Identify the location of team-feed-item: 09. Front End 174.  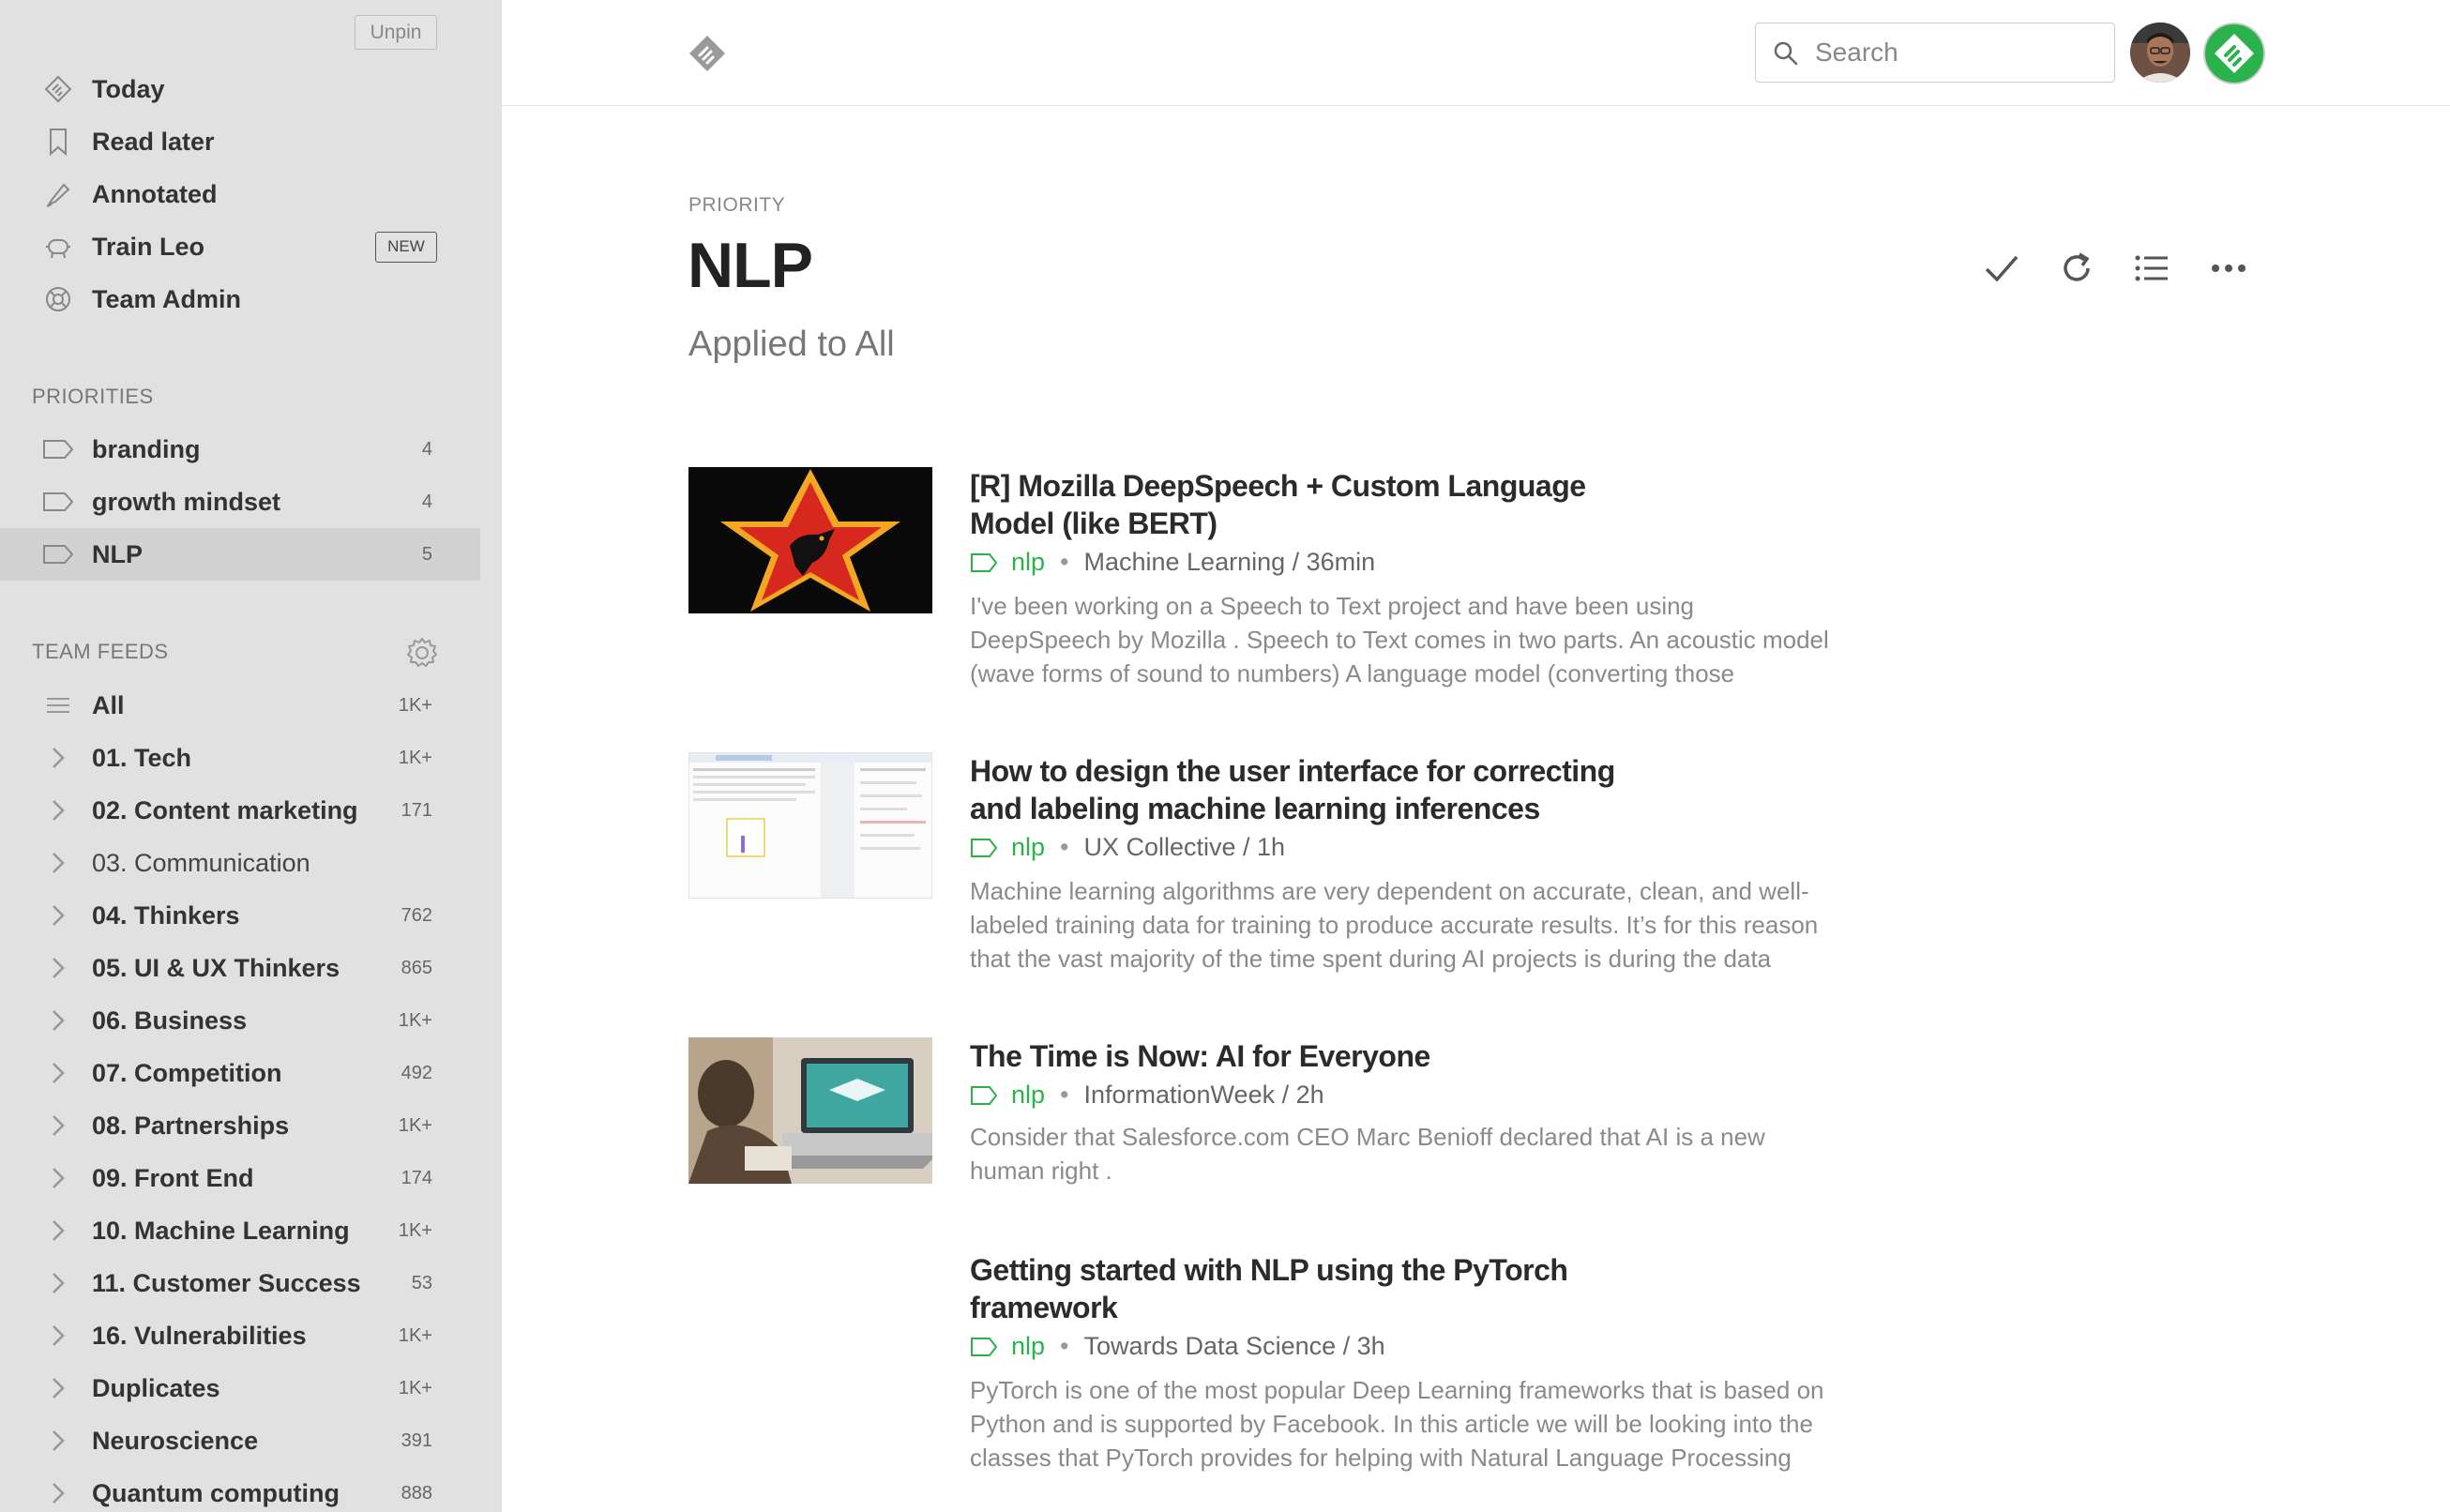
(251, 1178).